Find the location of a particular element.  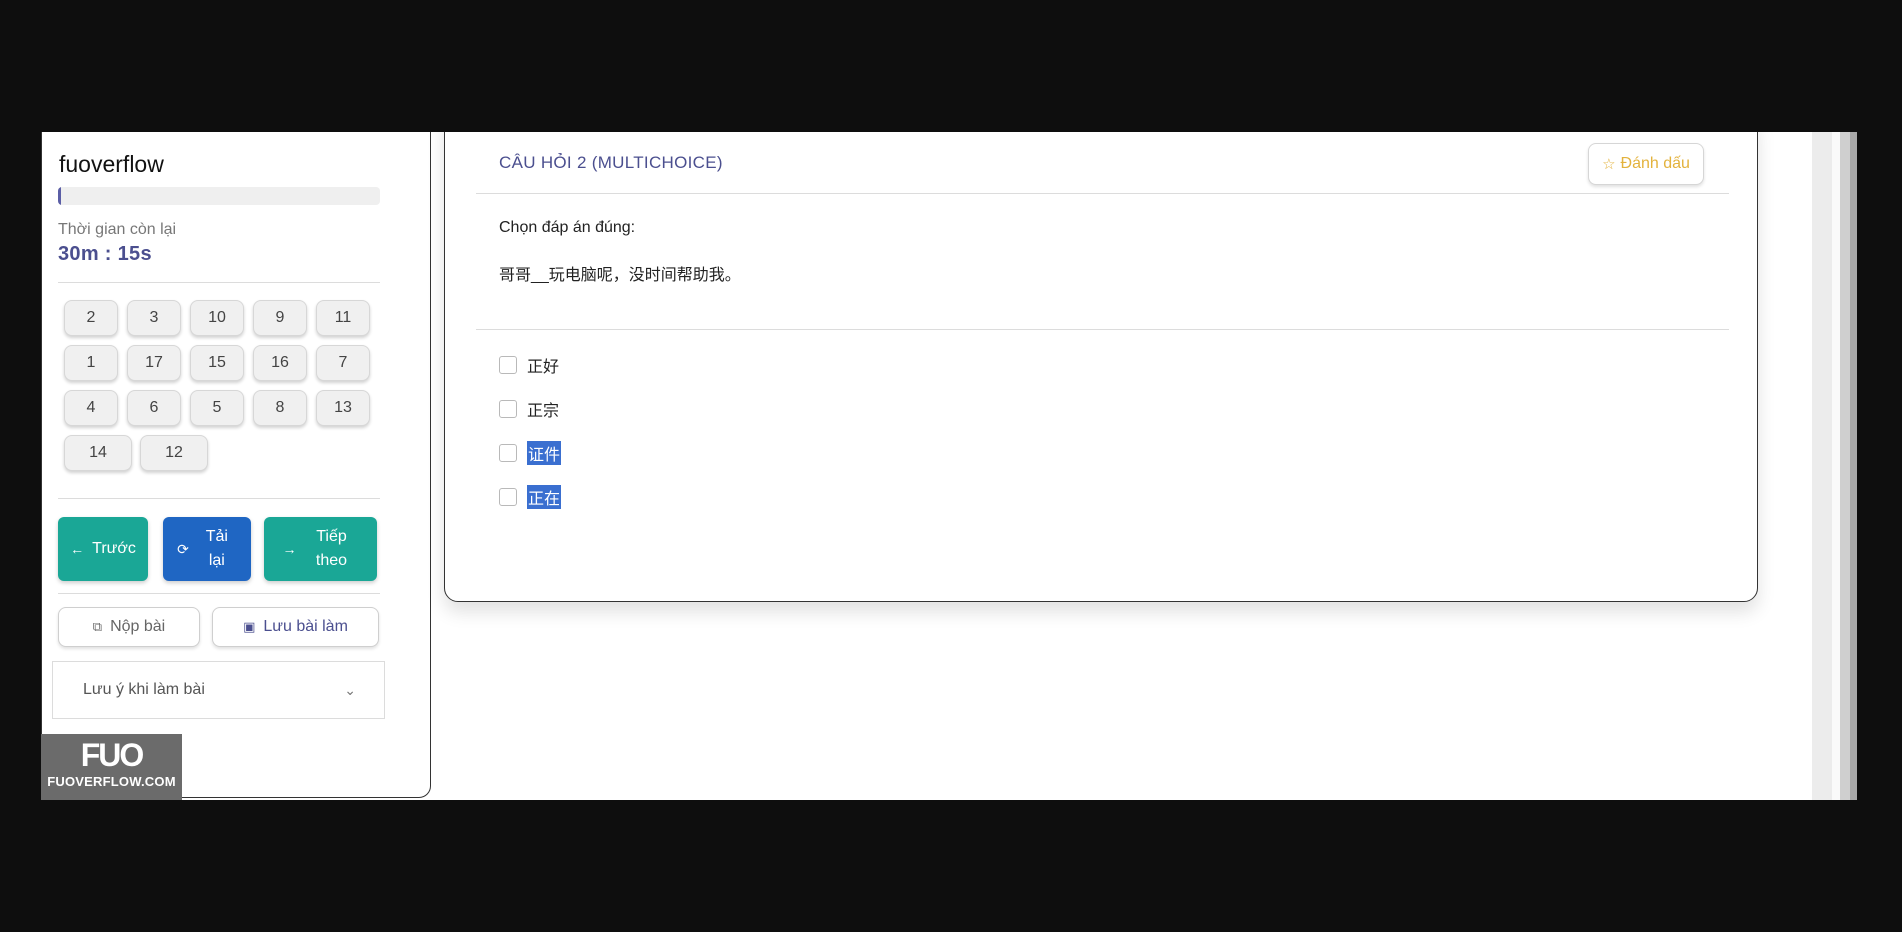

submit-button: ⧉ Nộp bài is located at coordinates (129, 627).